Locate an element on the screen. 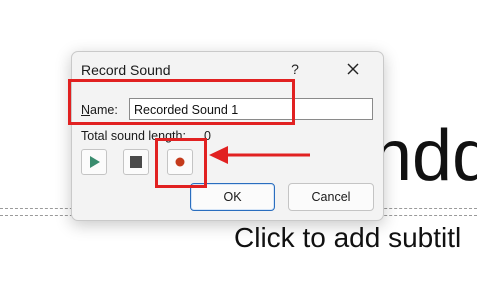 This screenshot has width=477, height=290. arrow-left-icon is located at coordinates (259, 155).